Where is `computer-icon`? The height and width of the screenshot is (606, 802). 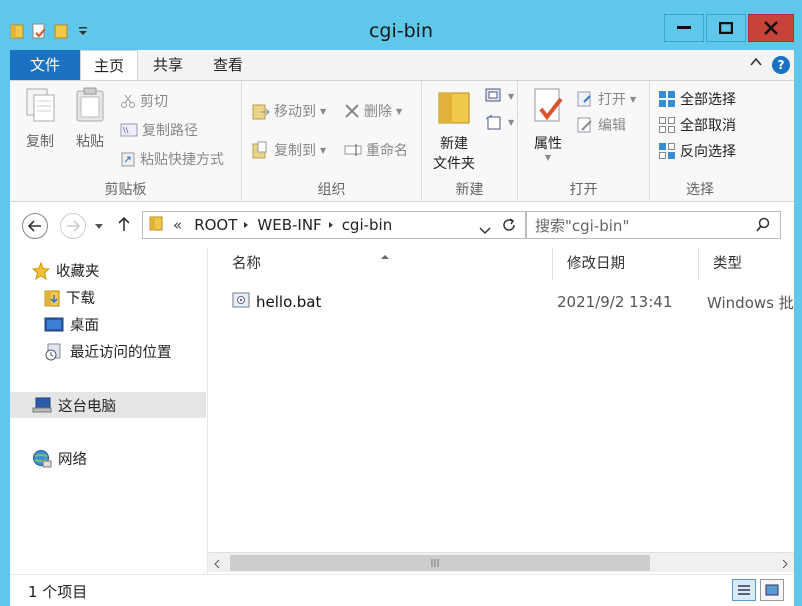 computer-icon is located at coordinates (42, 405).